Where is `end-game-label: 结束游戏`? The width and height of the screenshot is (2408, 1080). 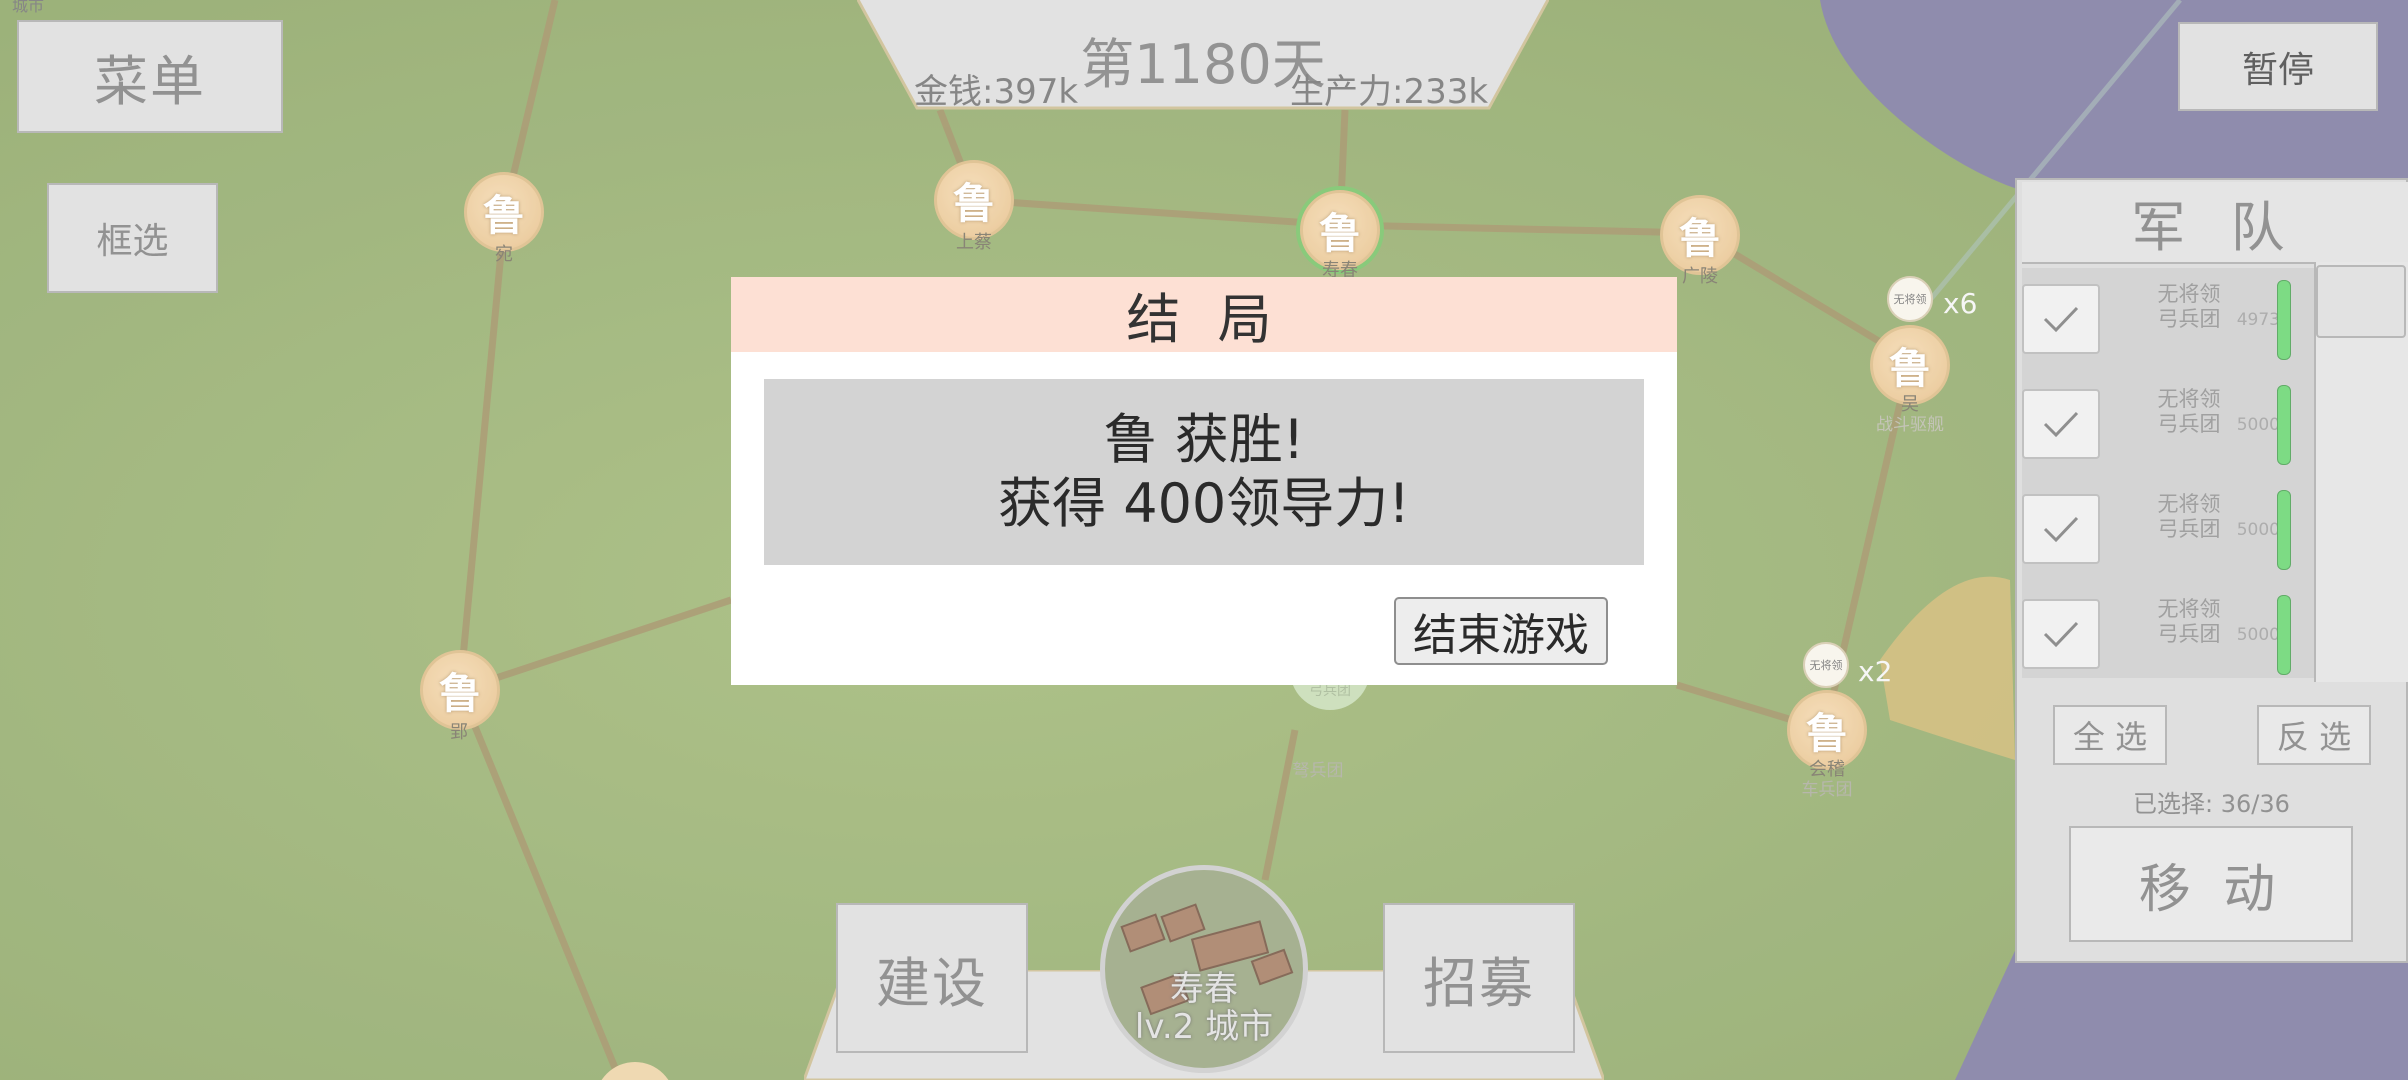
end-game-label: 结束游戏 is located at coordinates (1501, 635).